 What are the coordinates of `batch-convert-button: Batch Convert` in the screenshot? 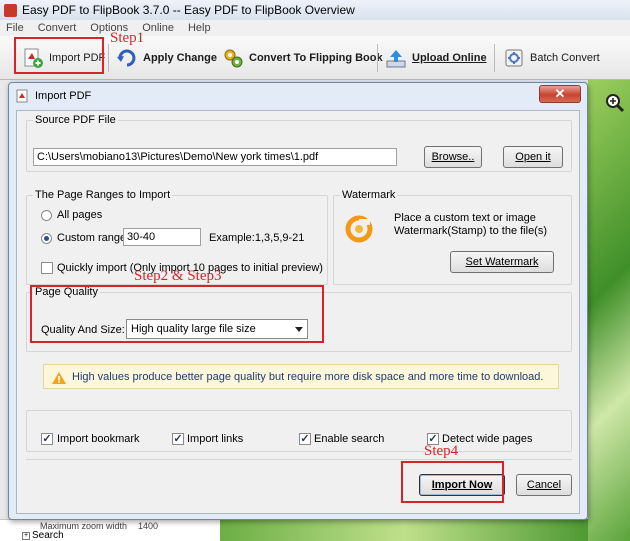 It's located at (551, 58).